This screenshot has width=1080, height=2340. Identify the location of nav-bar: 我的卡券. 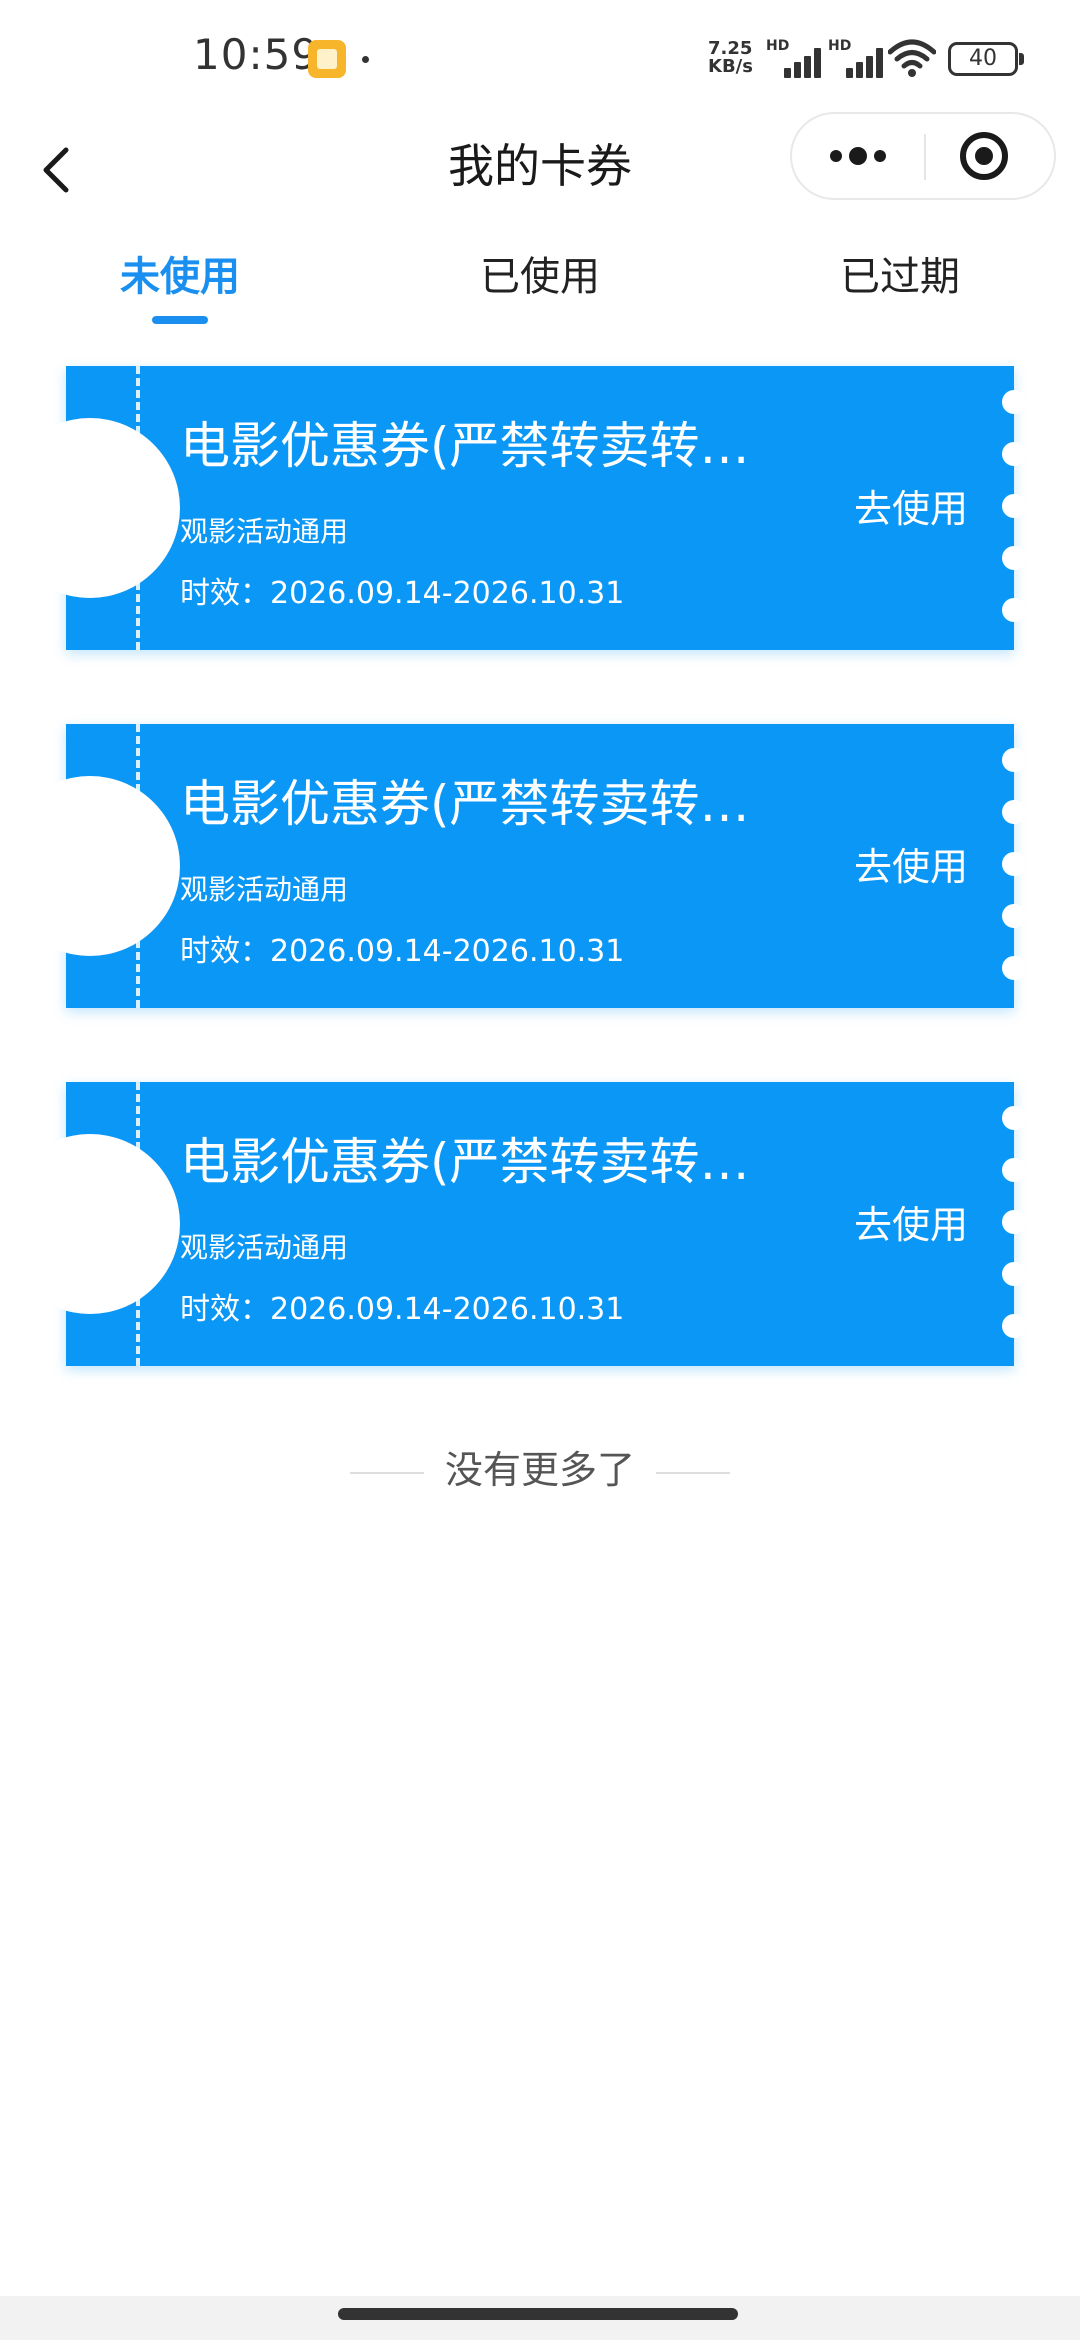
(540, 178).